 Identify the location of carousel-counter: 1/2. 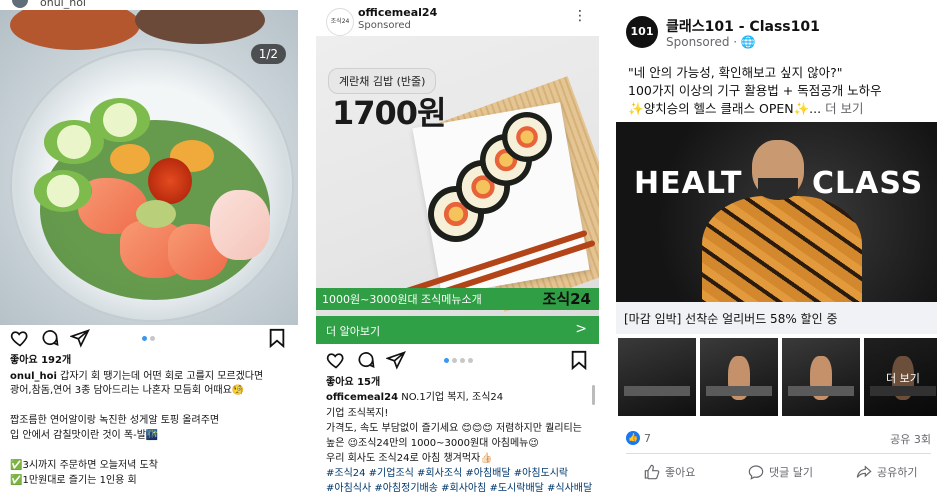
(268, 54).